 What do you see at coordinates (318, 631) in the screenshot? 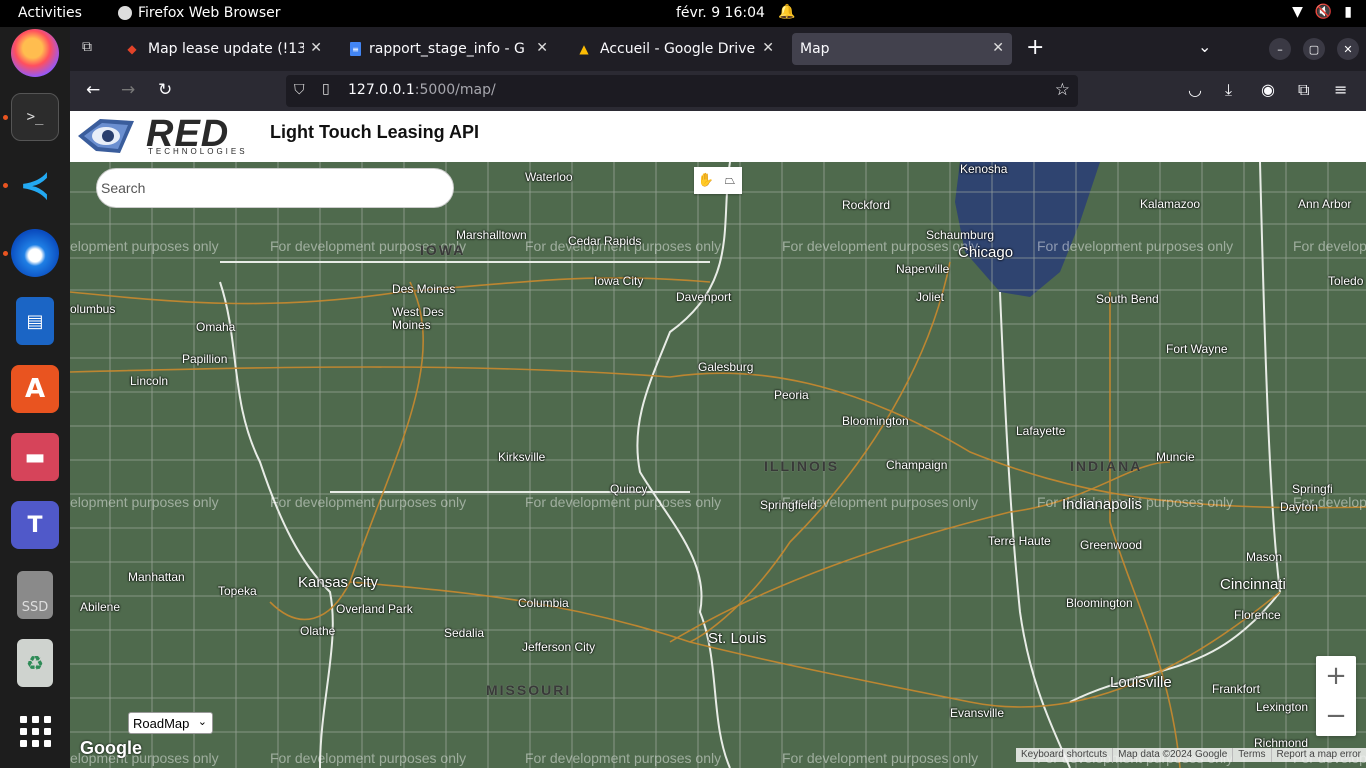
I see `city-label: Olathe` at bounding box center [318, 631].